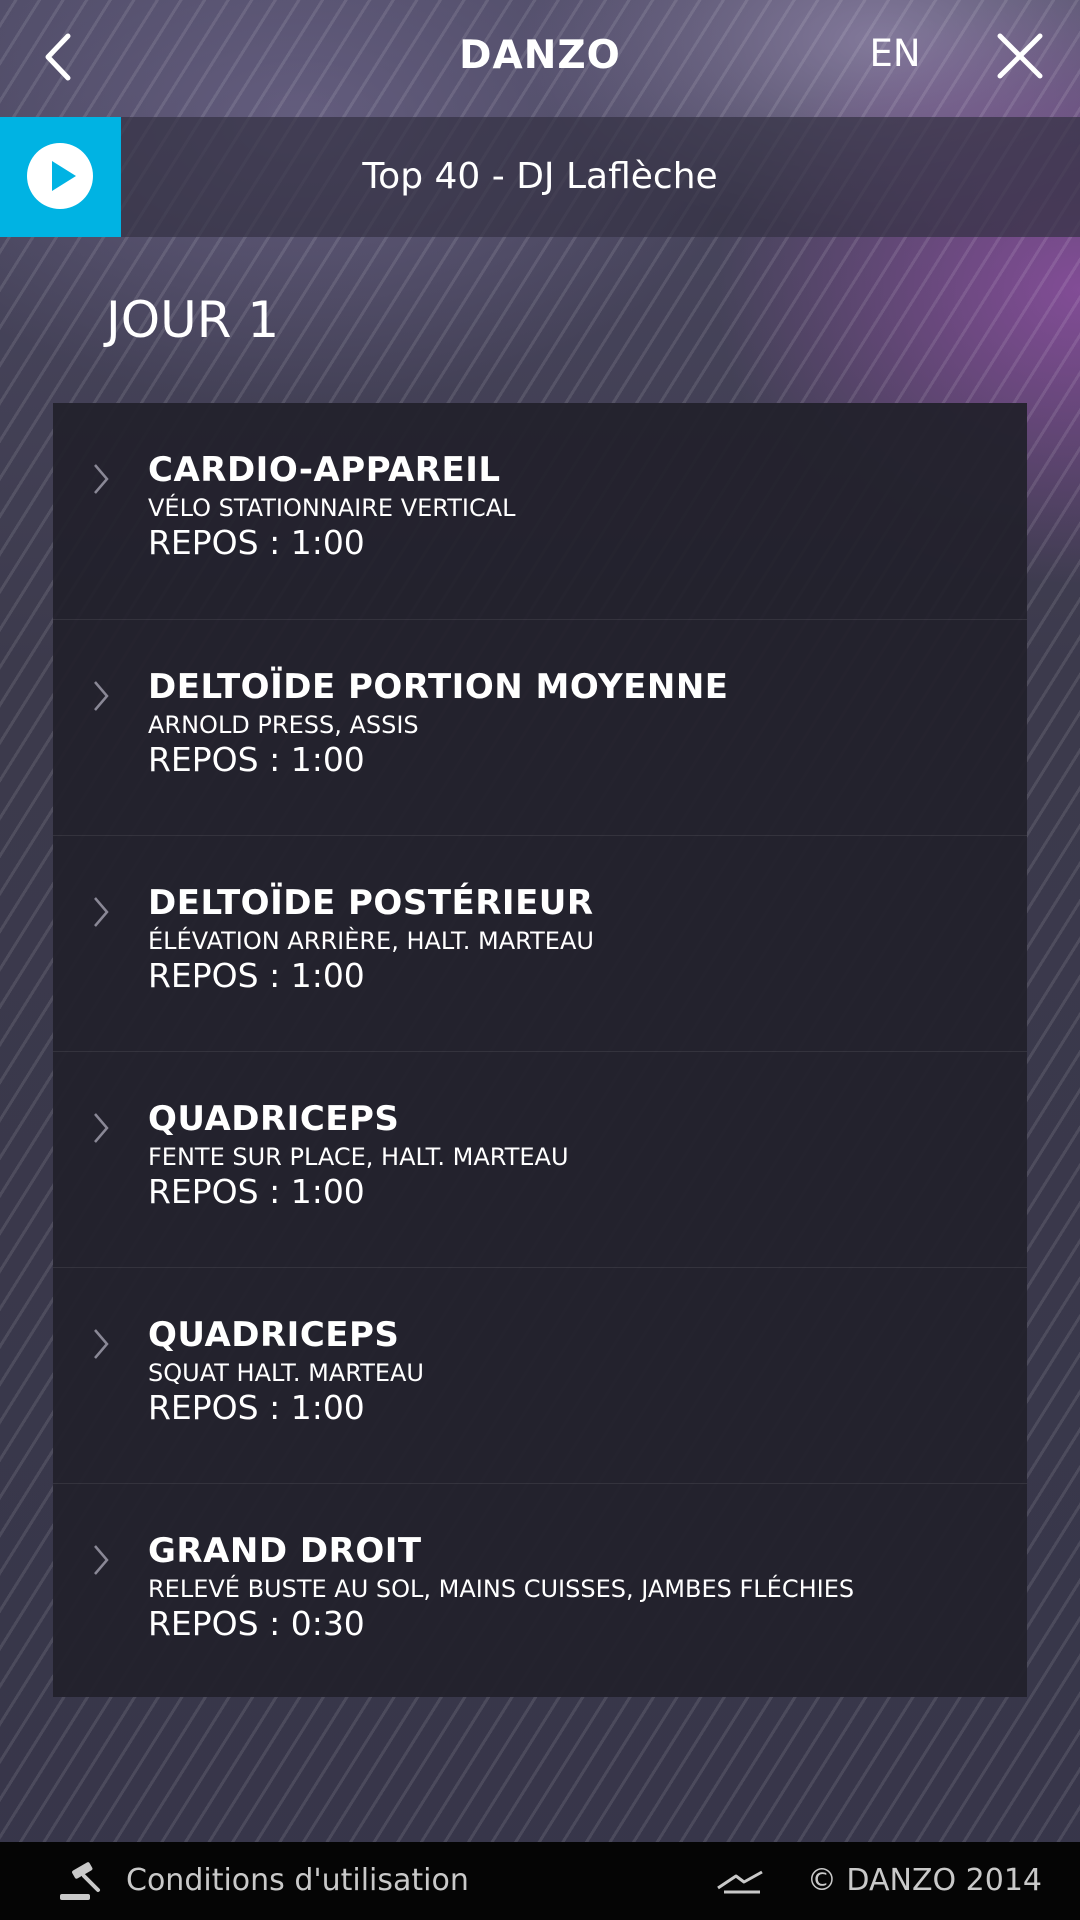 This screenshot has height=1920, width=1080. What do you see at coordinates (256, 1623) in the screenshot?
I see `exercise-rest: REPOS : 0:30` at bounding box center [256, 1623].